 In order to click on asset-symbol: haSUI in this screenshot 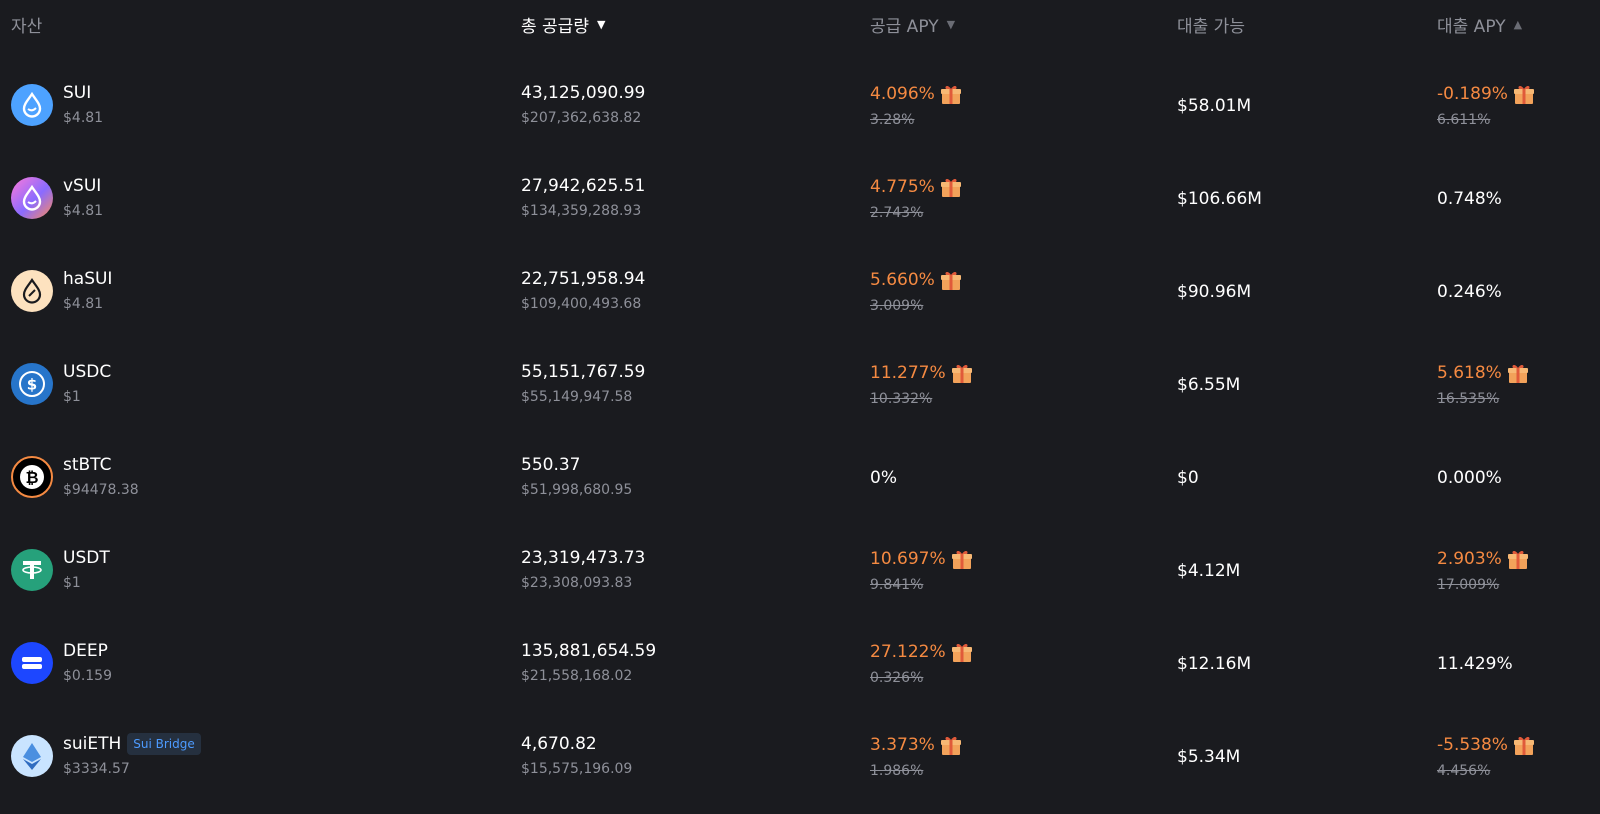, I will do `click(88, 279)`.